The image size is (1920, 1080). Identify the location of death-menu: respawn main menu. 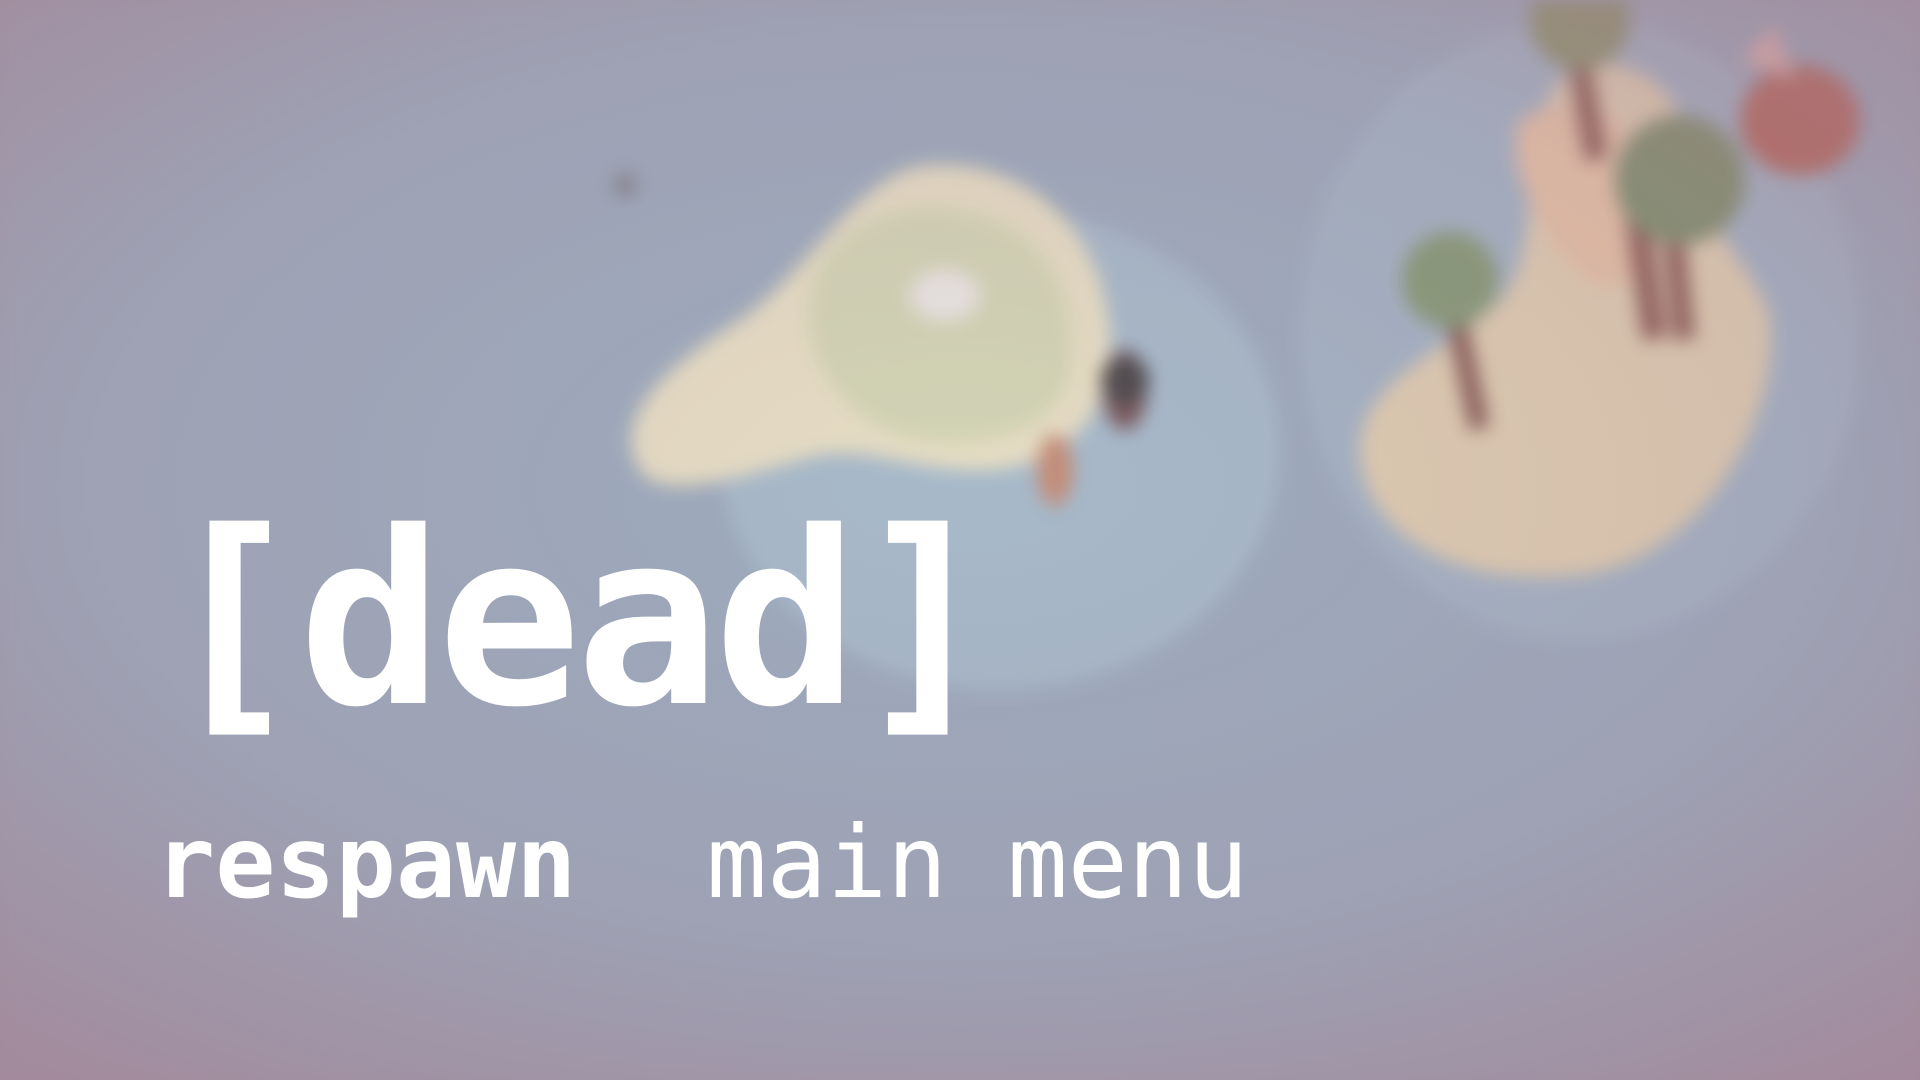
(701, 863).